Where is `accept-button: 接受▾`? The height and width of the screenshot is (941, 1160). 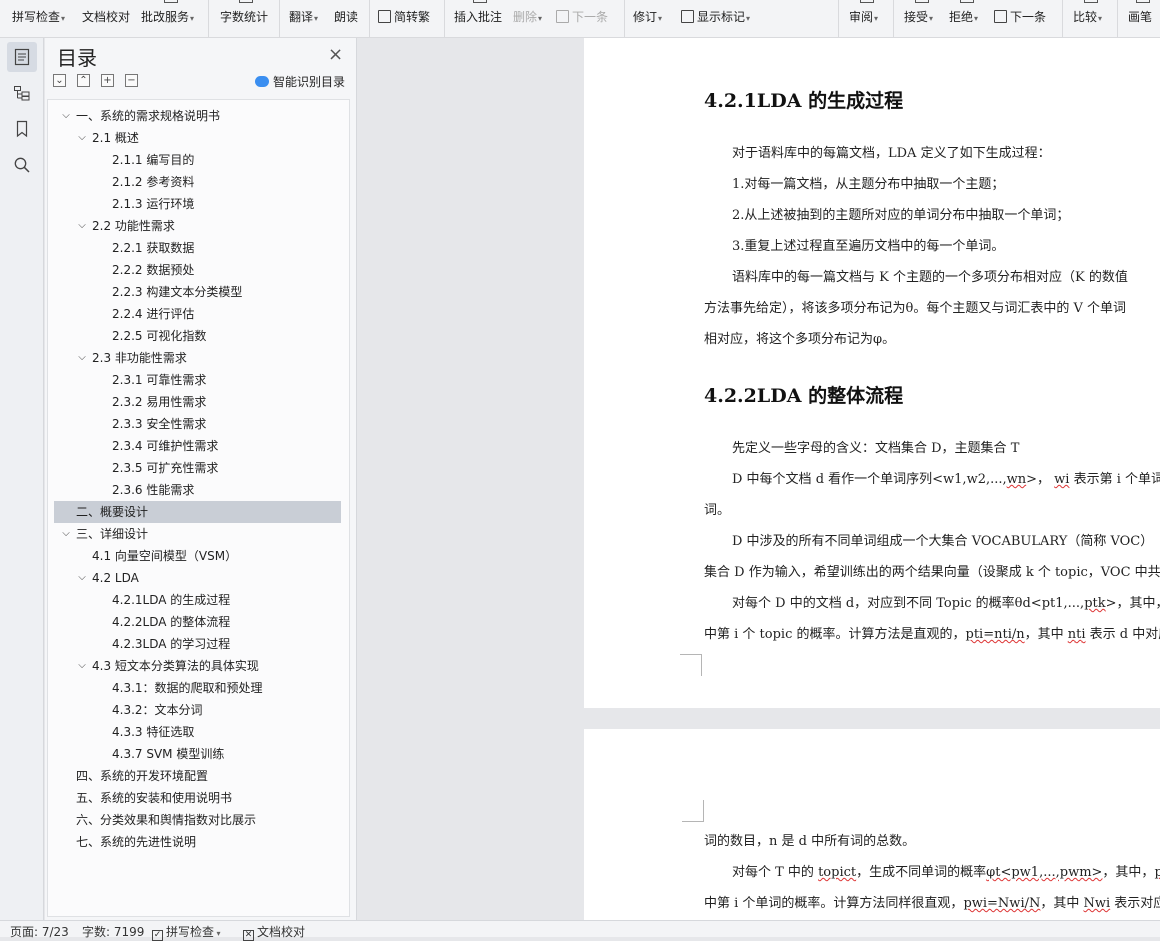 accept-button: 接受▾ is located at coordinates (922, 18).